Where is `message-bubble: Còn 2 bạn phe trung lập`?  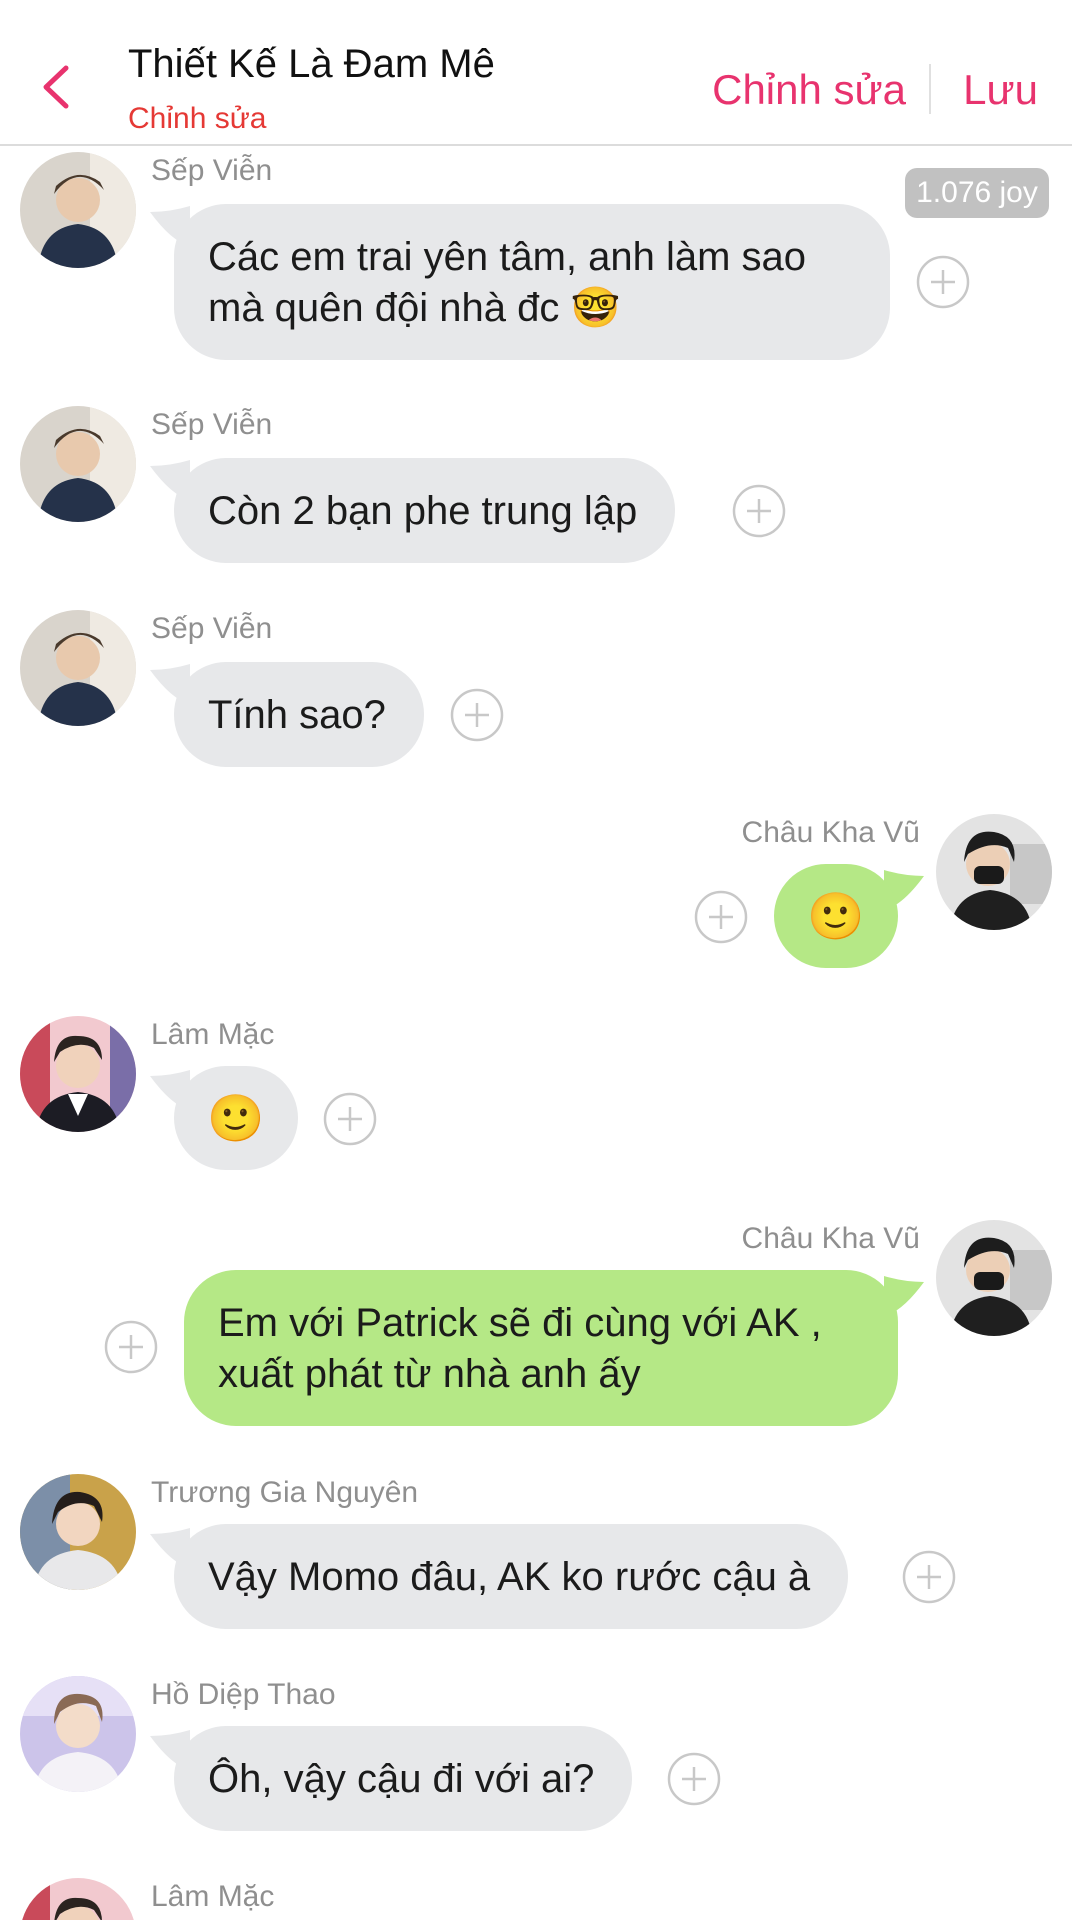
message-bubble: Còn 2 bạn phe trung lập is located at coordinates (425, 510).